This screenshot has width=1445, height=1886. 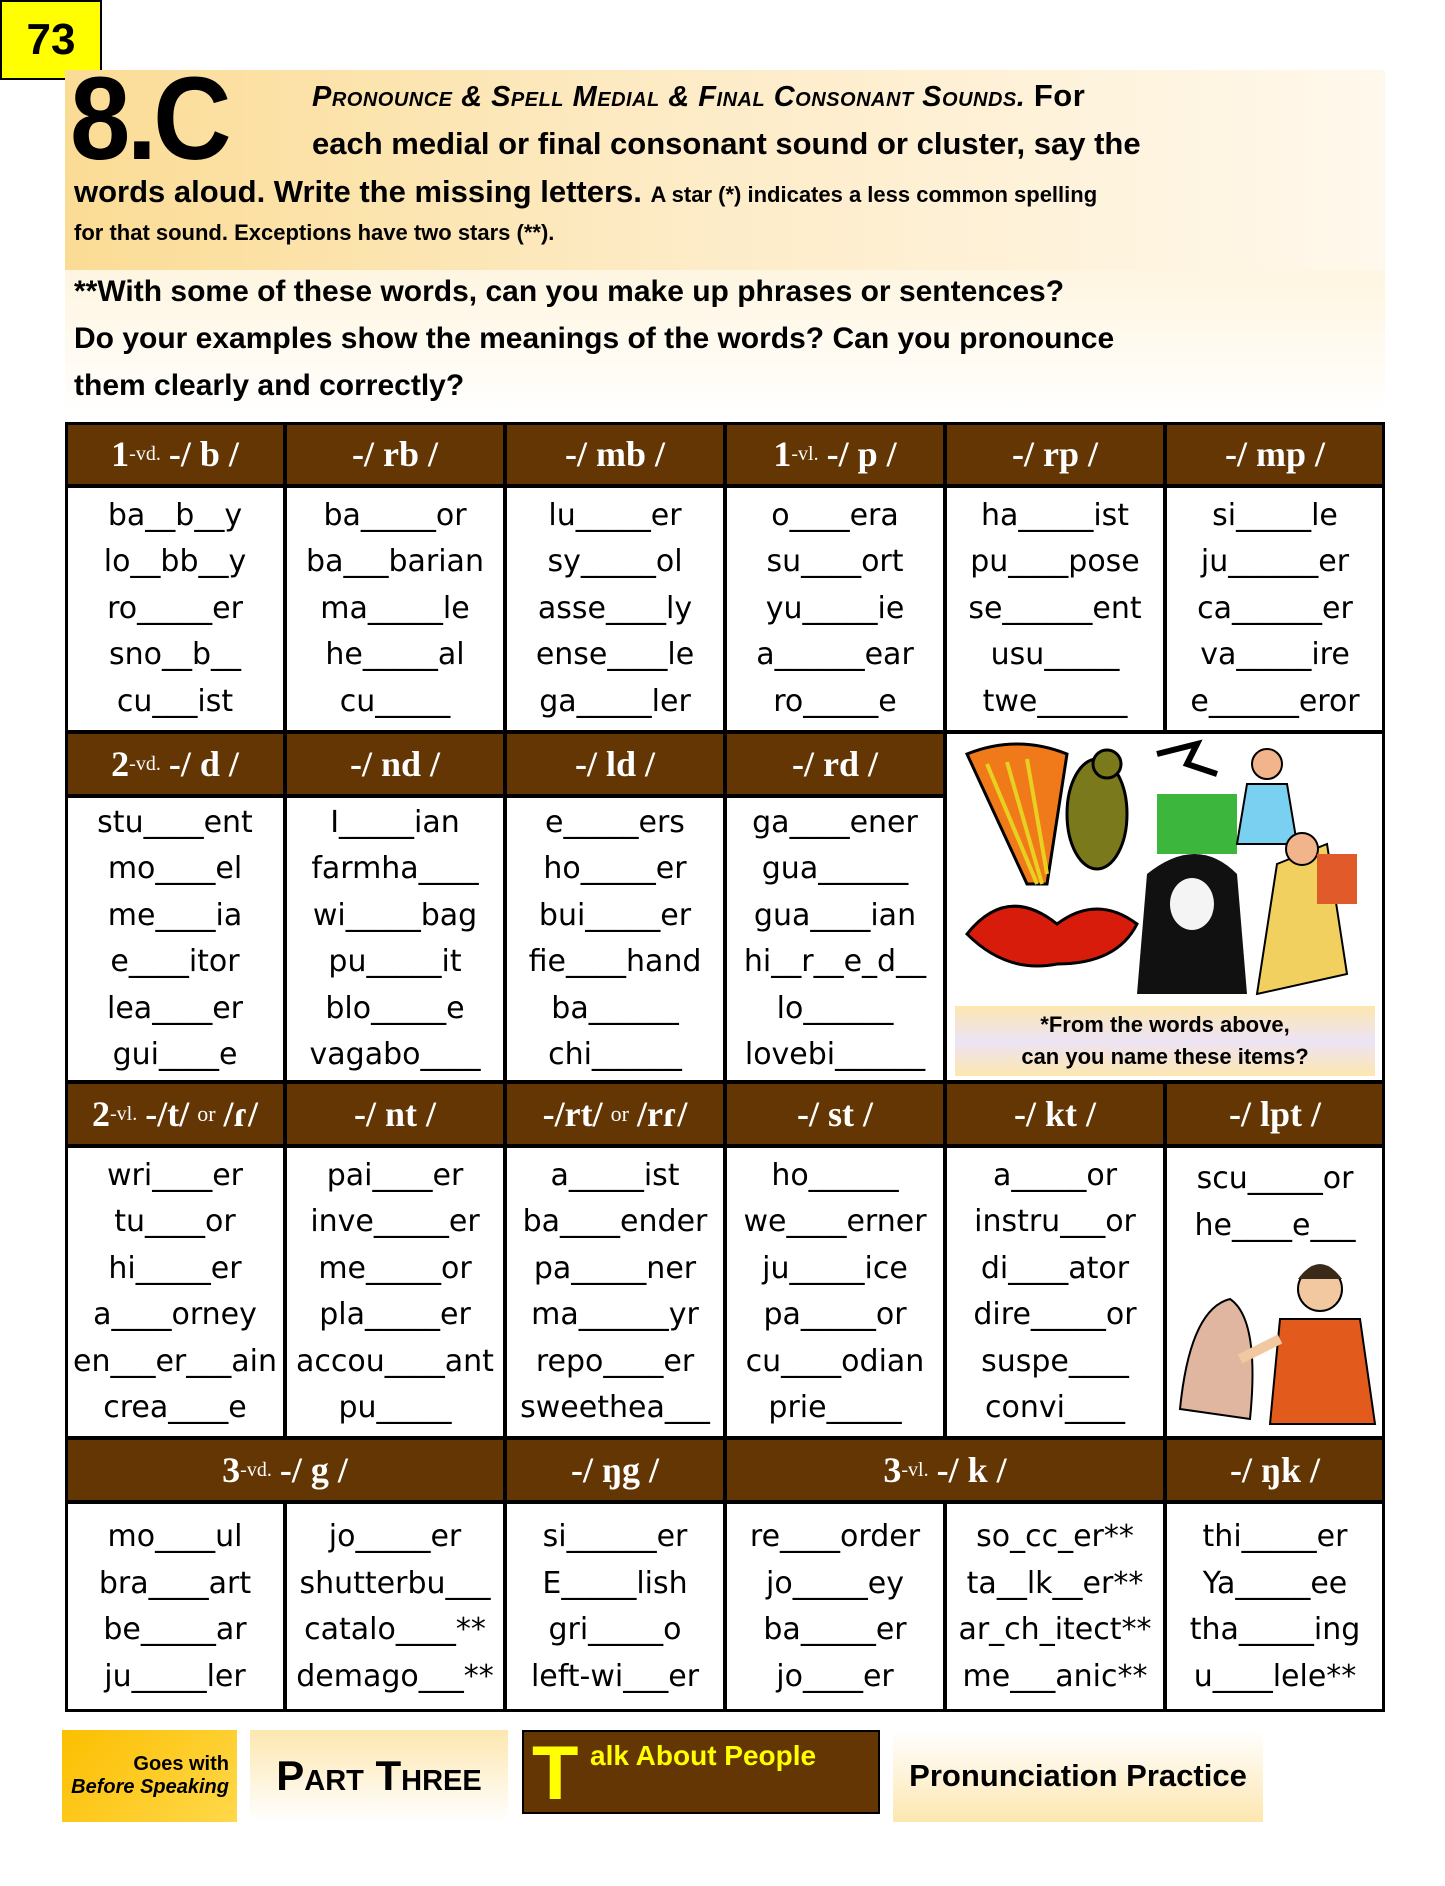 I want to click on word-blank: shutterbu___, so click(x=394, y=1584).